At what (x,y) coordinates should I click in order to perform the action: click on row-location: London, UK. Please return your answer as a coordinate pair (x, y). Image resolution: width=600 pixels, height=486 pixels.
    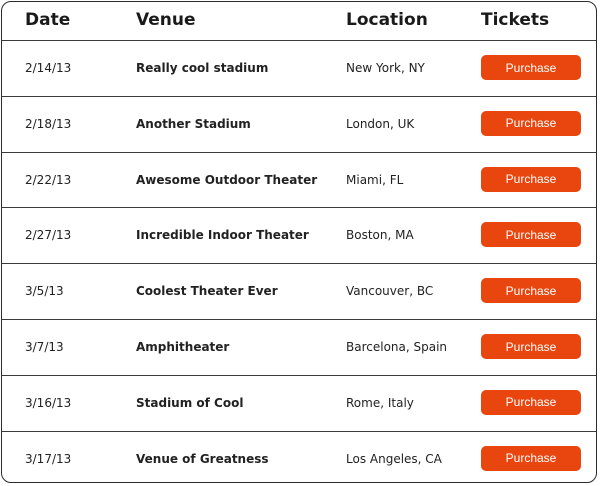
    Looking at the image, I should click on (380, 123).